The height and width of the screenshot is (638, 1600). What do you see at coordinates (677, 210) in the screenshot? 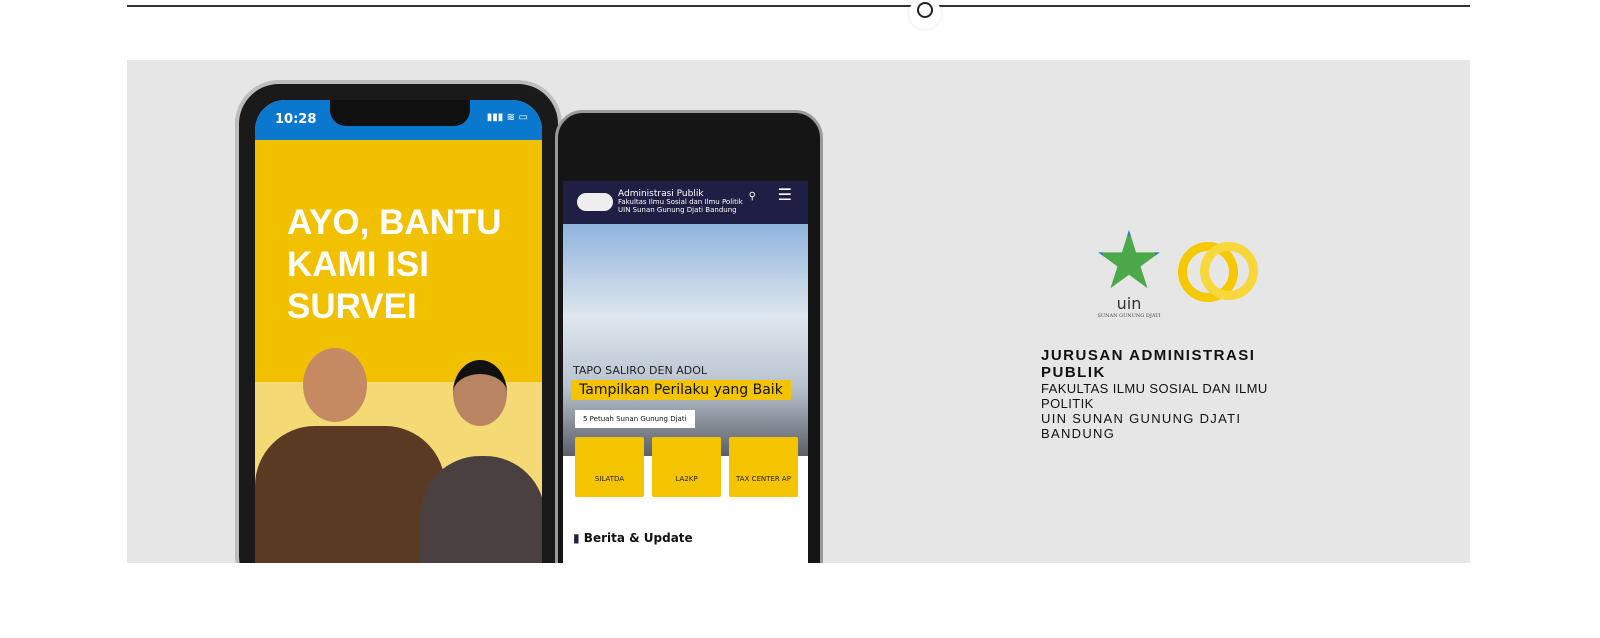
I see `site-subtitle: UIN Sunan Gunung Djati Bandung` at bounding box center [677, 210].